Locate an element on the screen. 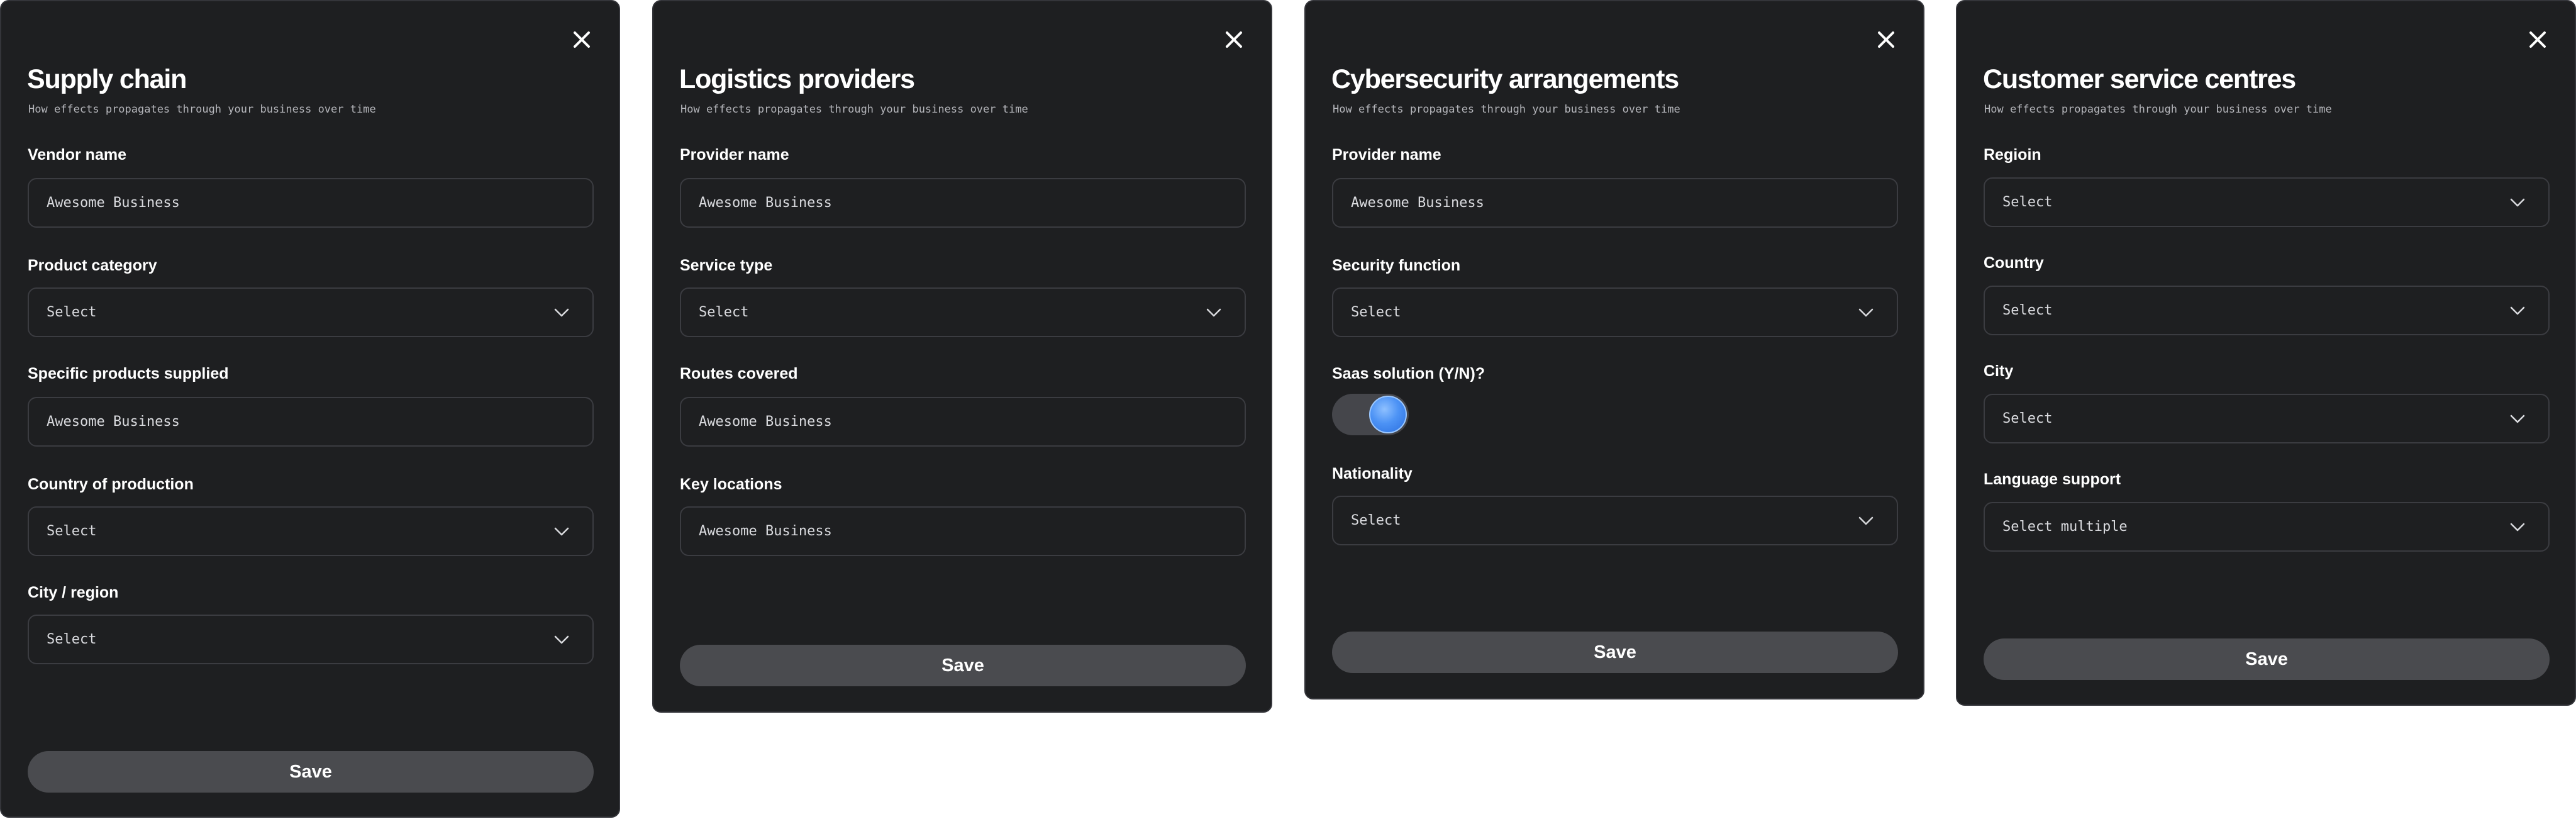 This screenshot has width=2576, height=819. product-category-label: Product category is located at coordinates (92, 265).